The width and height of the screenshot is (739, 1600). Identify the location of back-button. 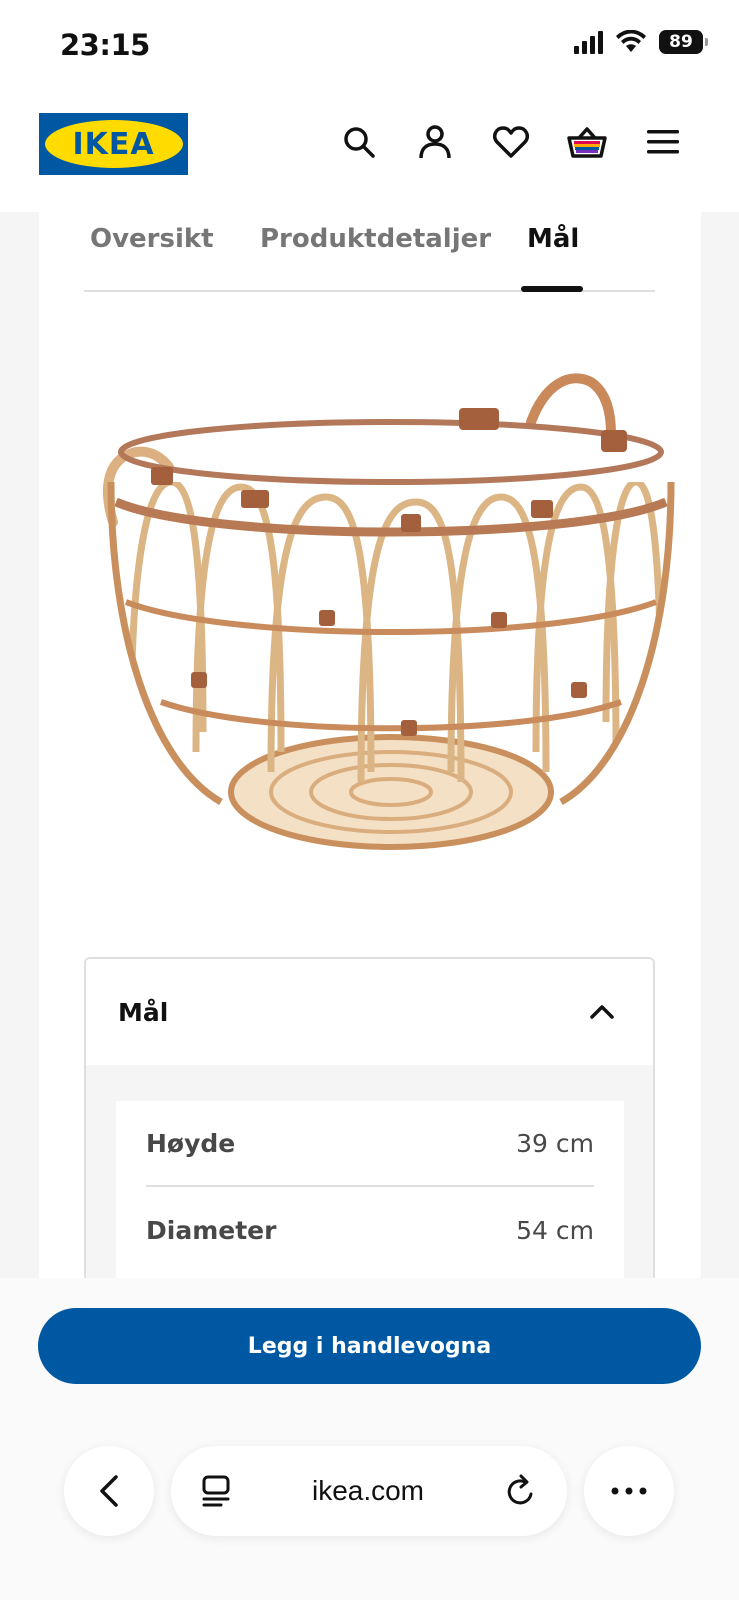
(109, 1491).